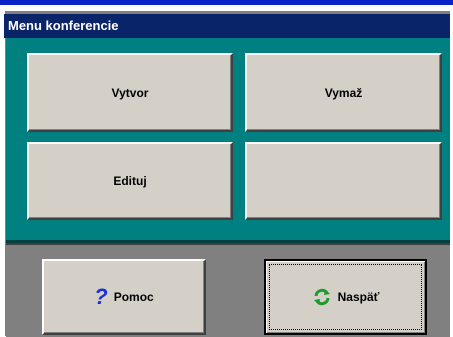  What do you see at coordinates (101, 296) in the screenshot?
I see `question-mark-icon: ?` at bounding box center [101, 296].